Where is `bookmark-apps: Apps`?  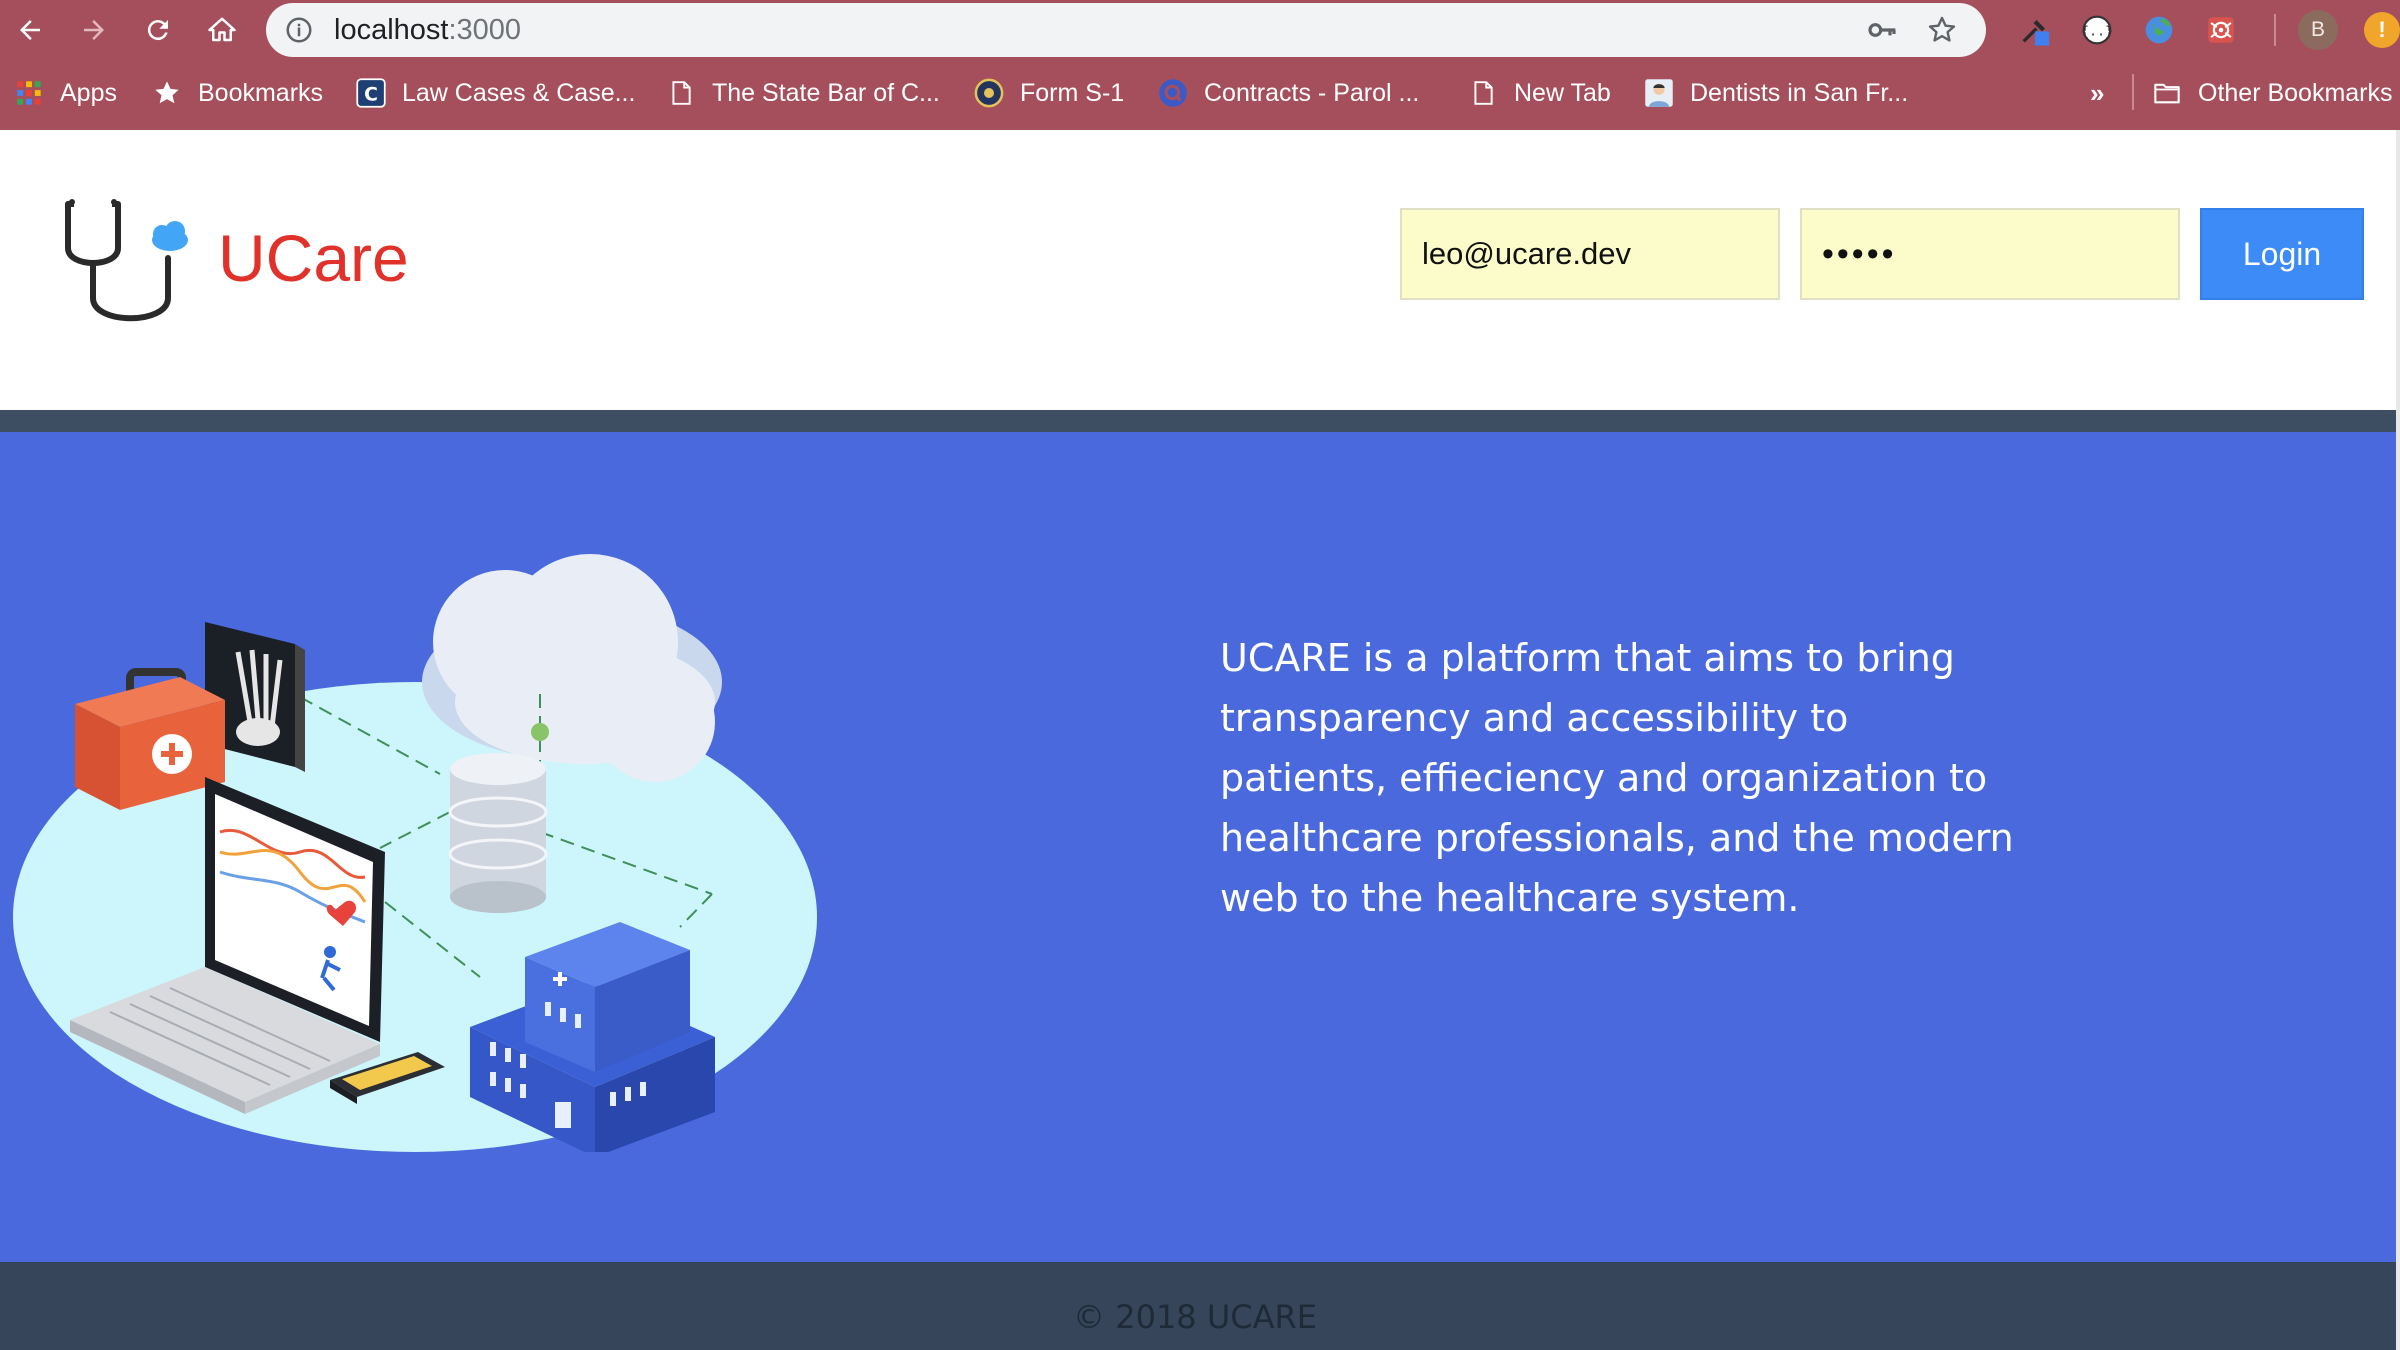 bookmark-apps: Apps is located at coordinates (65, 93).